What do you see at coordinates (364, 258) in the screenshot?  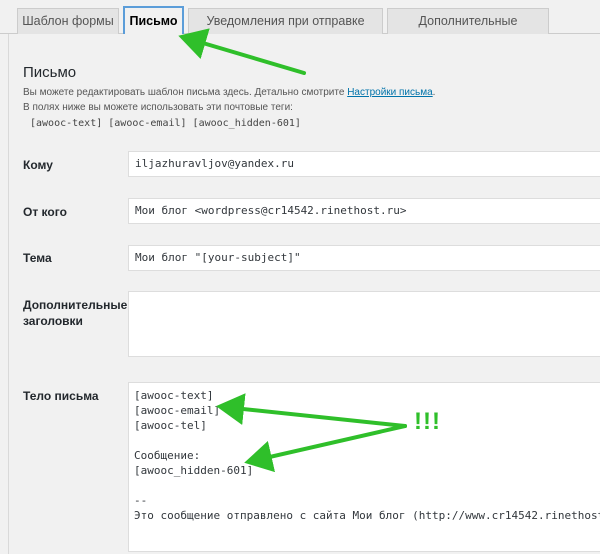 I see `subject-input: Мои блог "[your-subject]"` at bounding box center [364, 258].